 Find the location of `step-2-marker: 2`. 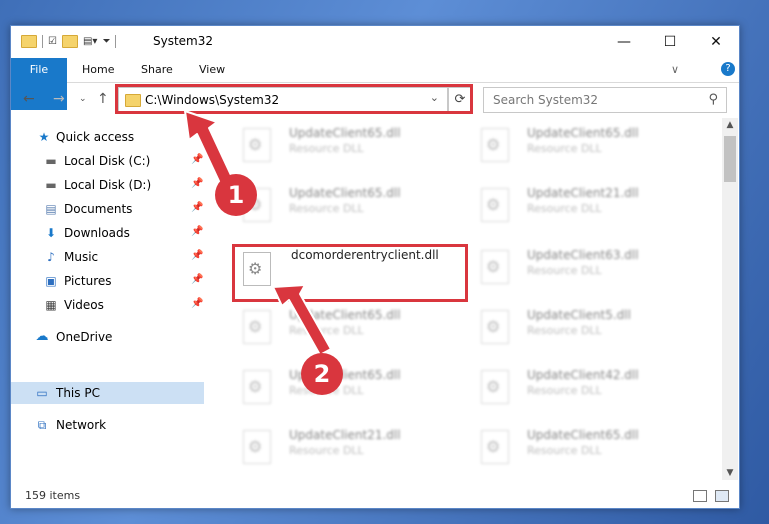

step-2-marker: 2 is located at coordinates (322, 374).